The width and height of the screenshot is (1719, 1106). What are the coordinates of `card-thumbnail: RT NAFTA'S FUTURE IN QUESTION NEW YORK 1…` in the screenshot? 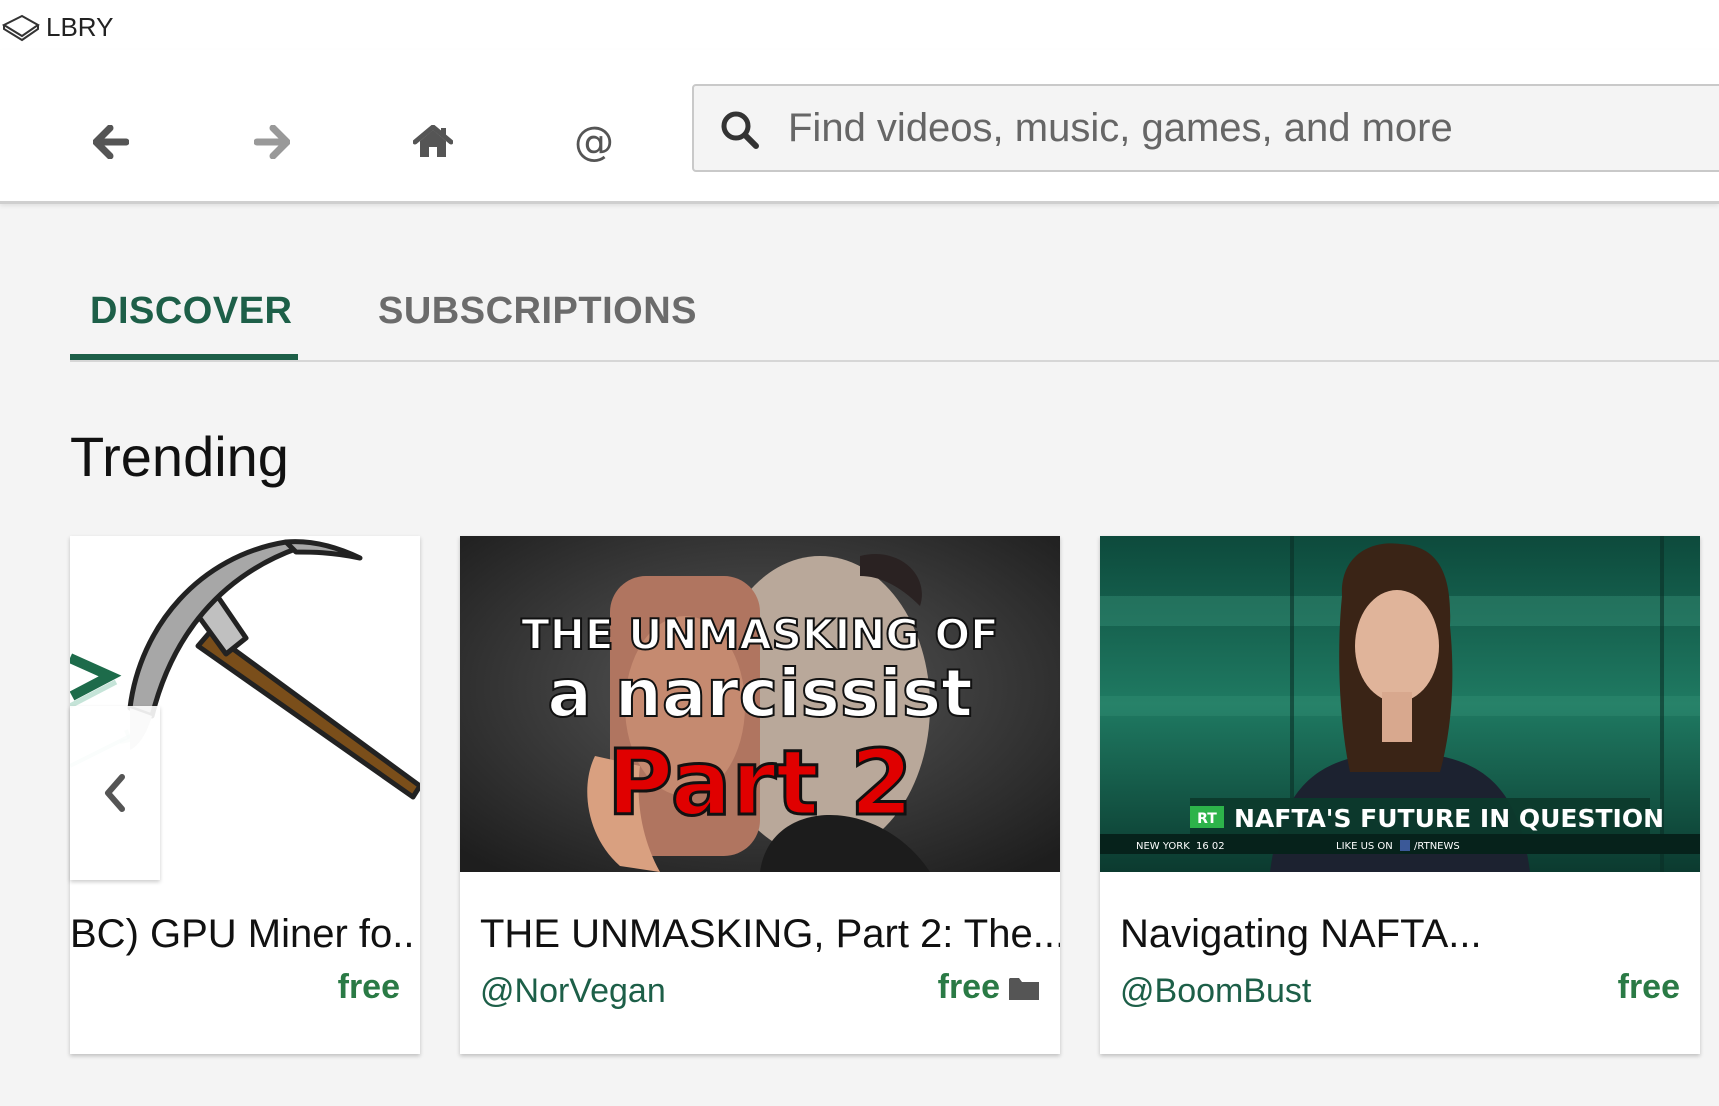 It's located at (1400, 704).